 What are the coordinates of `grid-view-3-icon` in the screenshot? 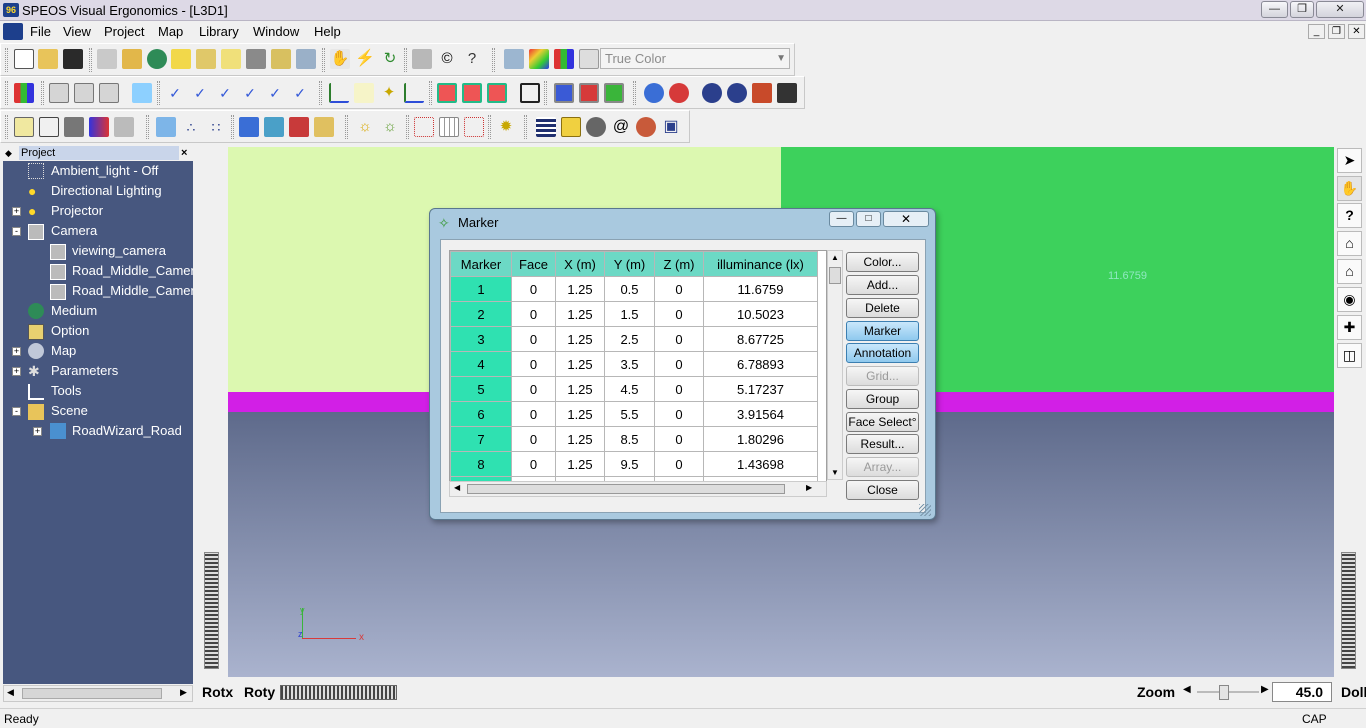 It's located at (109, 93).